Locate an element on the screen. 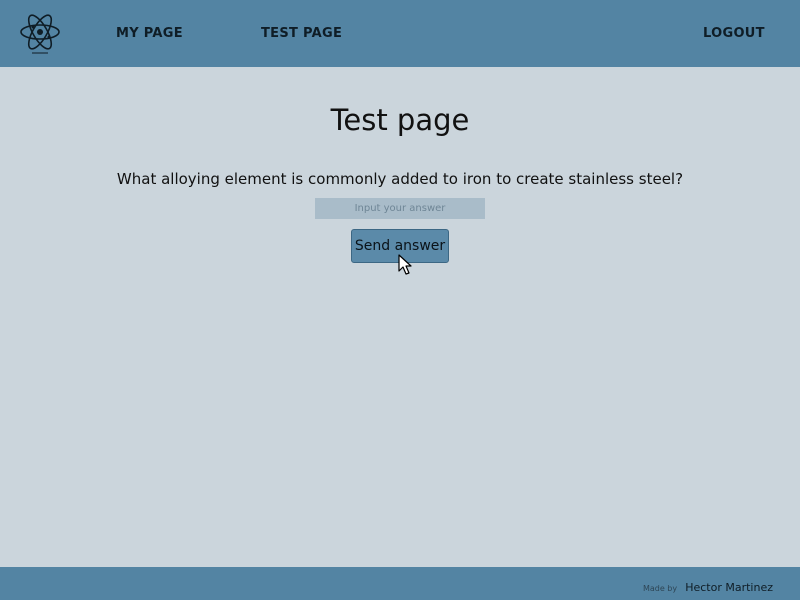 This screenshot has width=800, height=600. nav-test-page-link: TEST PAGE is located at coordinates (301, 34).